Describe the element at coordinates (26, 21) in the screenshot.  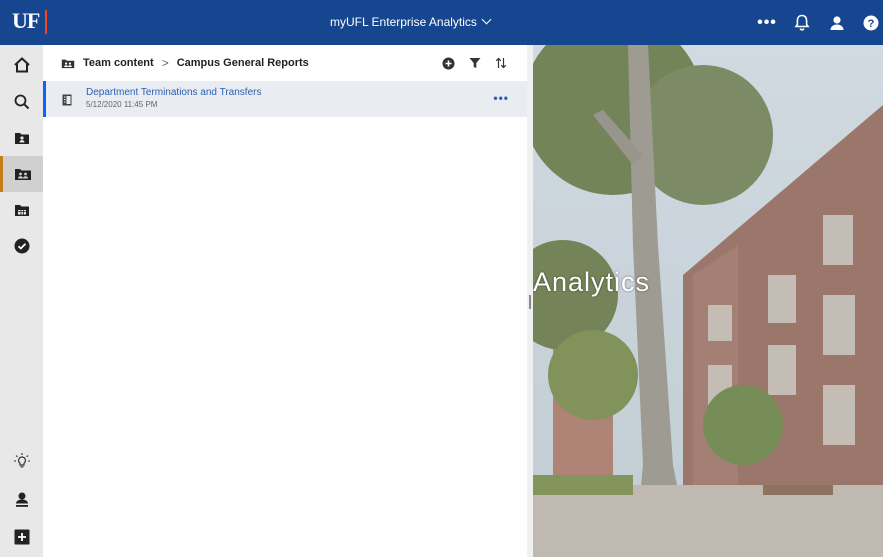
I see `uf-logo: UF` at that location.